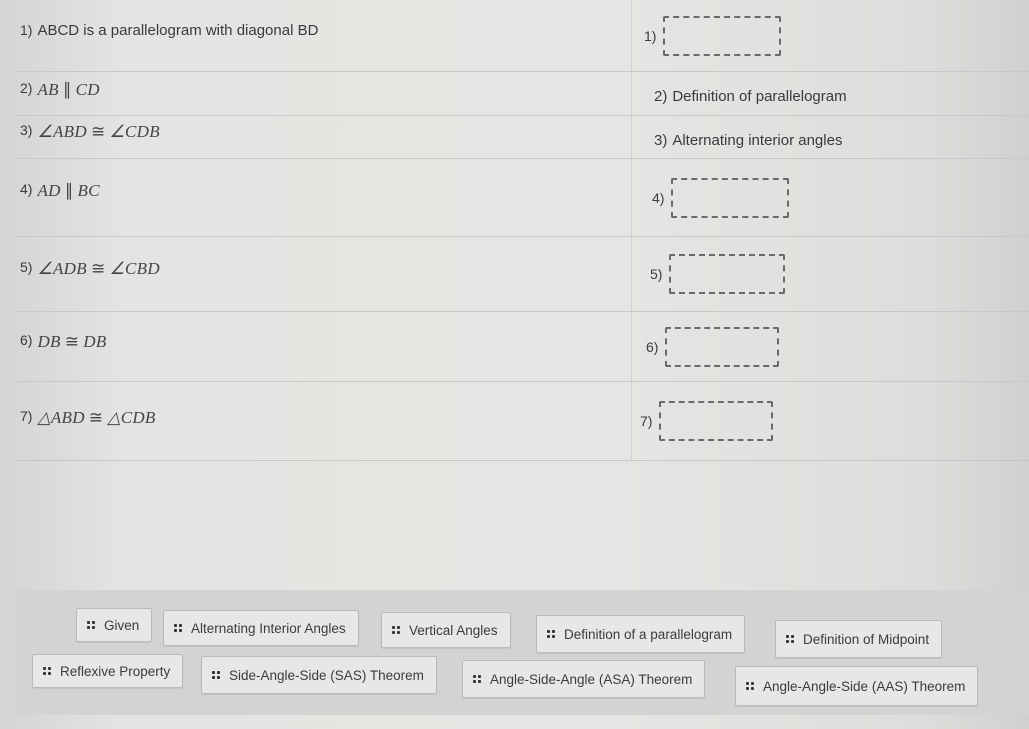 The width and height of the screenshot is (1029, 729). Describe the element at coordinates (26, 416) in the screenshot. I see `statement-number: 7)` at that location.